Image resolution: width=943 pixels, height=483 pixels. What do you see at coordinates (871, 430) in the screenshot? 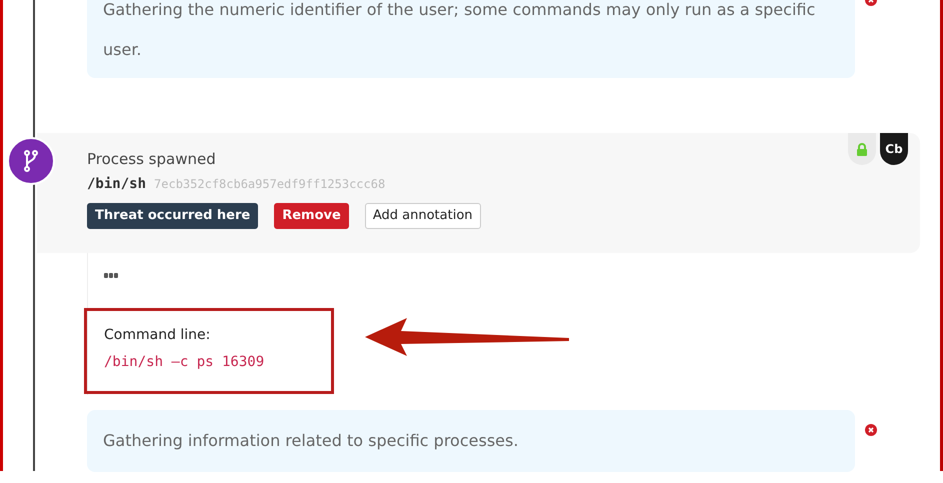
I see `remove-icon` at bounding box center [871, 430].